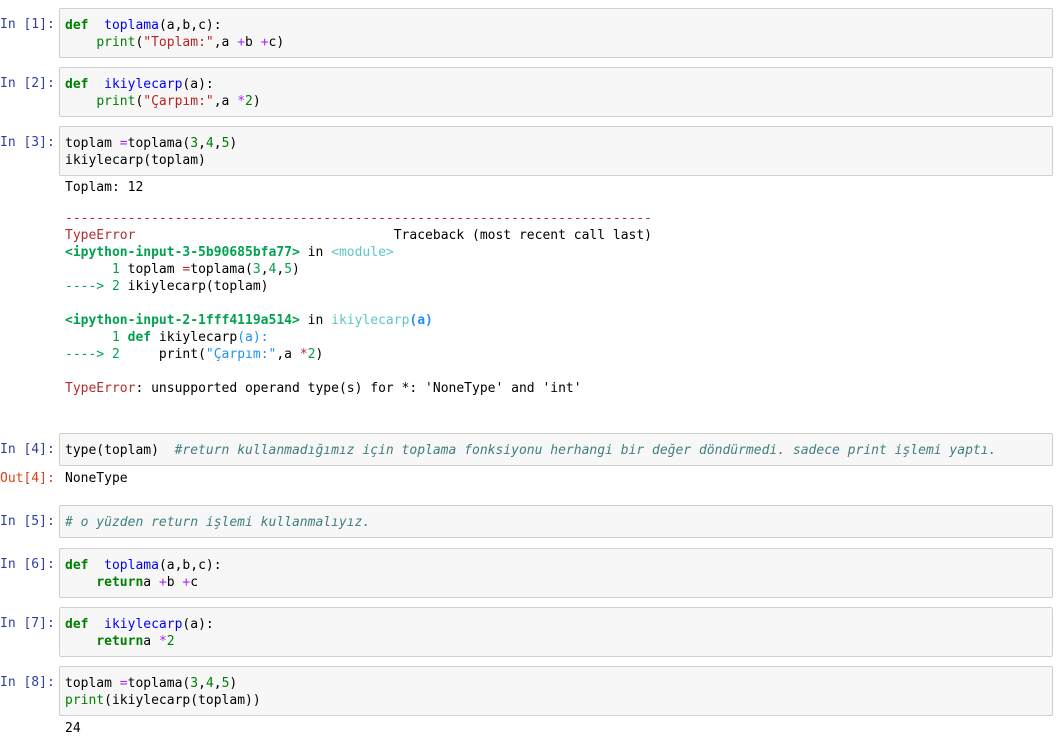 The image size is (1061, 742). Describe the element at coordinates (556, 700) in the screenshot. I see `code-line: print(ikiylecarp(toplam))` at that location.